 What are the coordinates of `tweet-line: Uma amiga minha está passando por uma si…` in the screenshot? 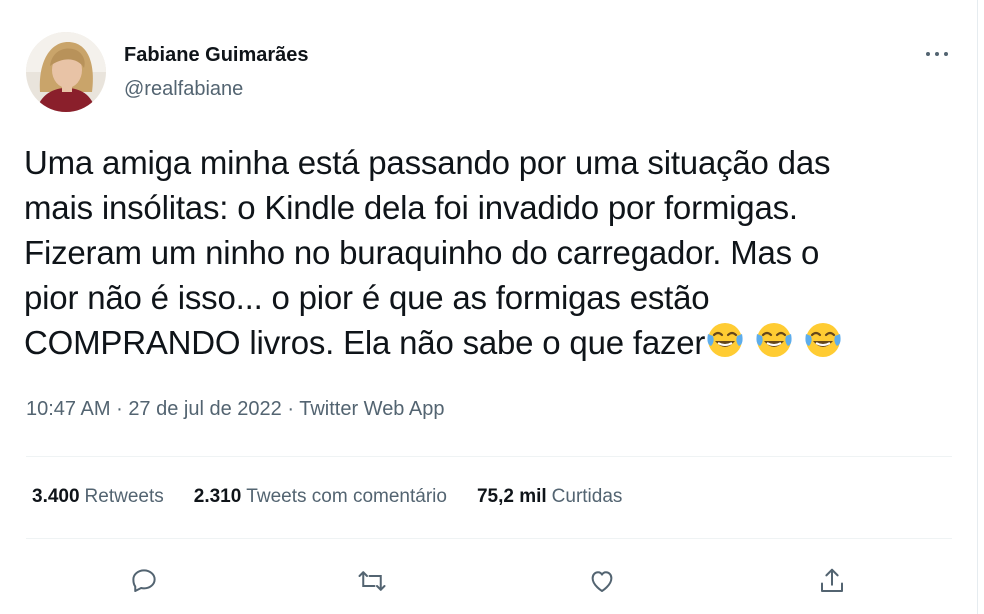 It's located at (427, 162).